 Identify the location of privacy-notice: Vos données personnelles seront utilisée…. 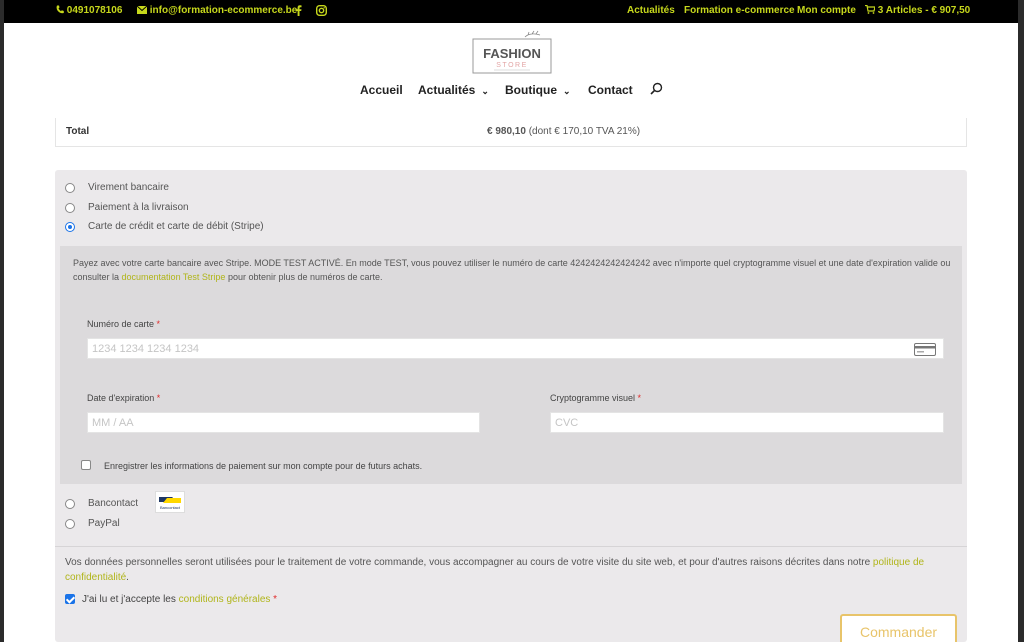
(512, 570).